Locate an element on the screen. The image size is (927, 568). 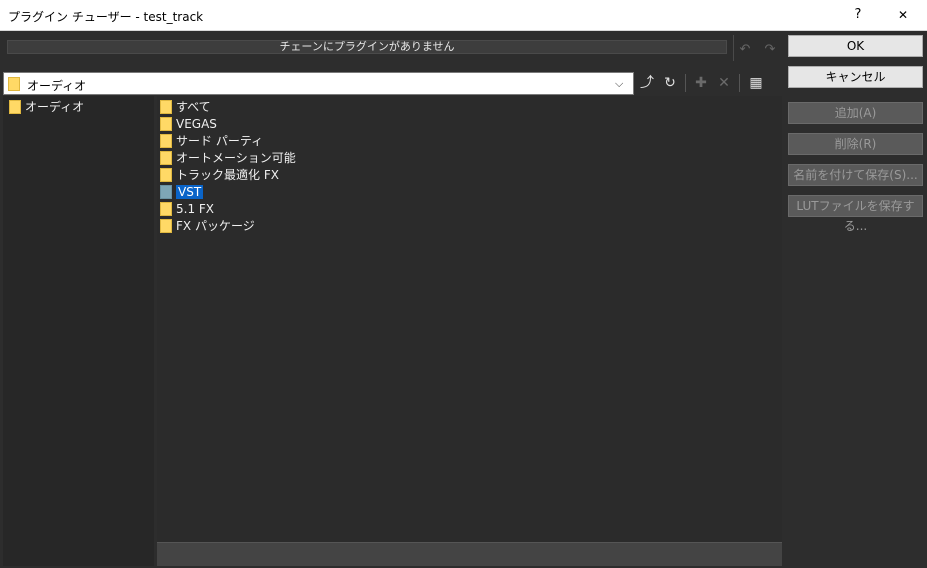
horizontal-scrollbar is located at coordinates (469, 554).